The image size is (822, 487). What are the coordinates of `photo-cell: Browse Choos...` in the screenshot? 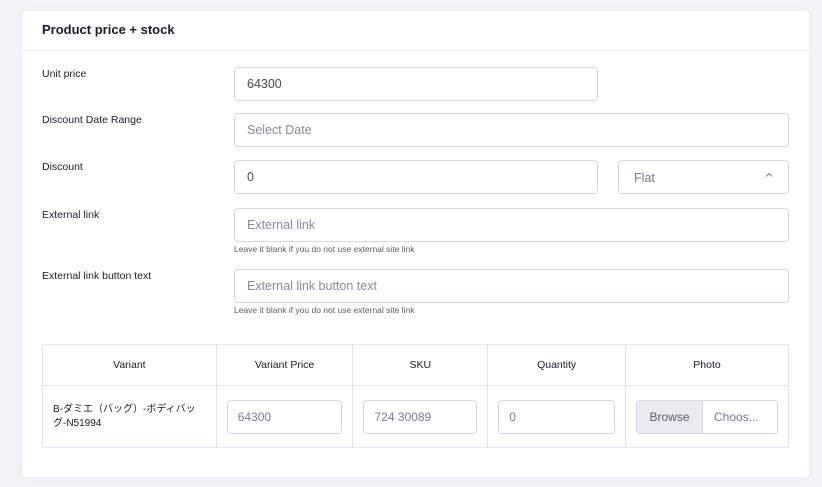 It's located at (707, 416).